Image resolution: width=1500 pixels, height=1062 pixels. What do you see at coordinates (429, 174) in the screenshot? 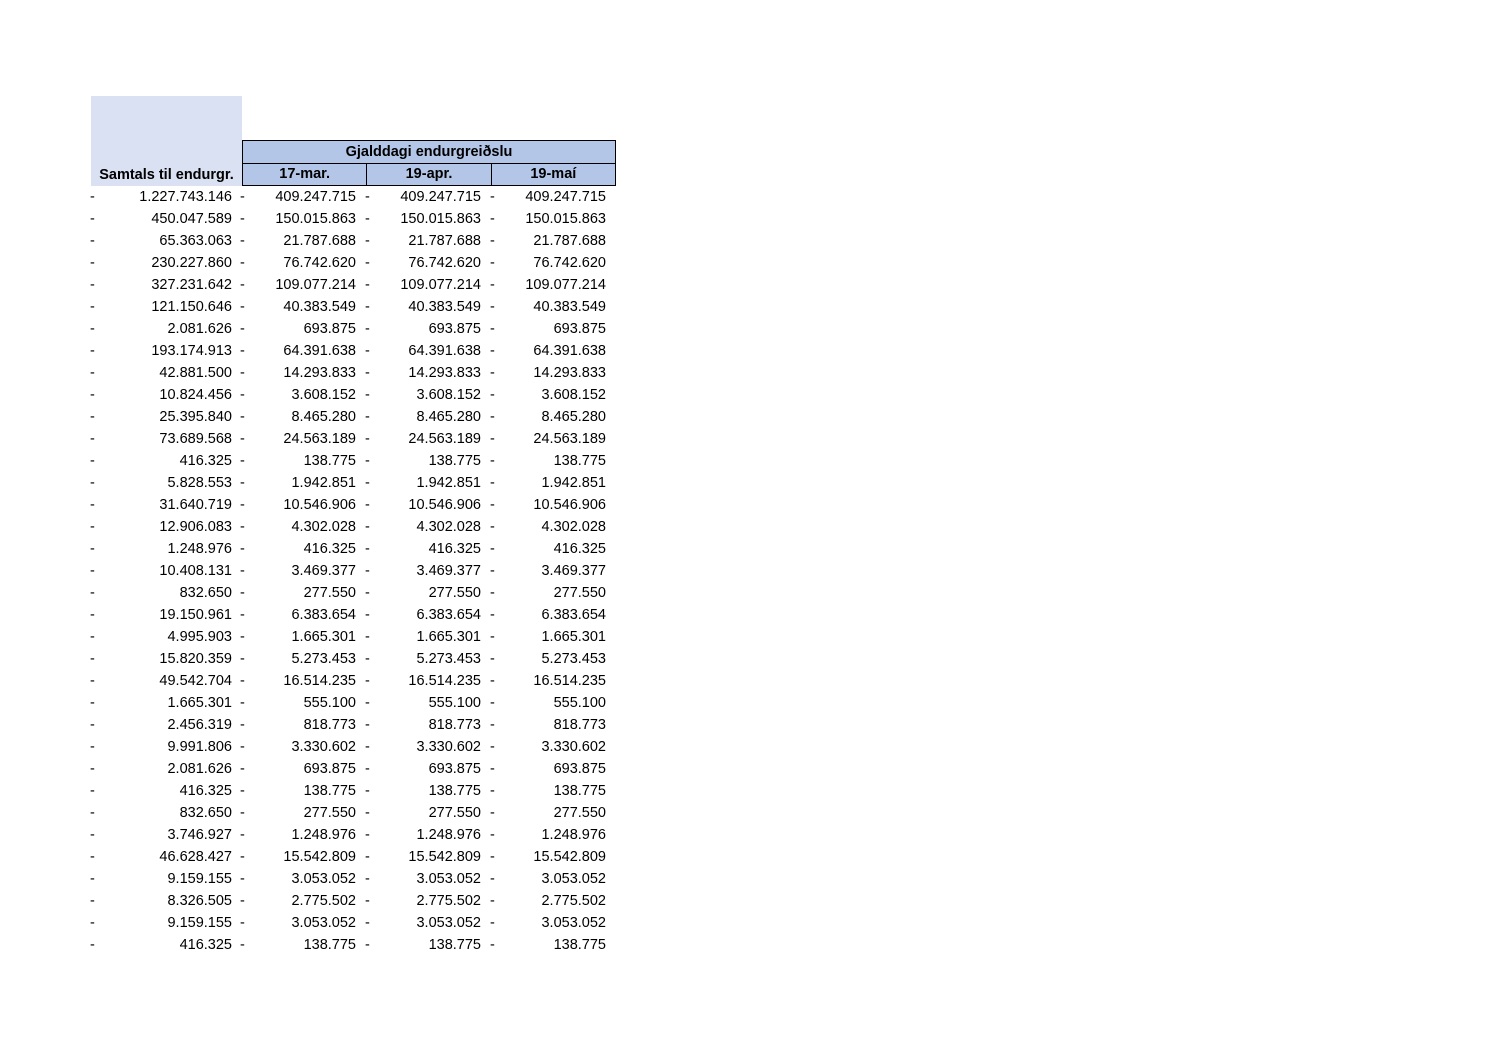
I see `due-date-header-row: 17-mar. 19-apr. 19-maí` at bounding box center [429, 174].